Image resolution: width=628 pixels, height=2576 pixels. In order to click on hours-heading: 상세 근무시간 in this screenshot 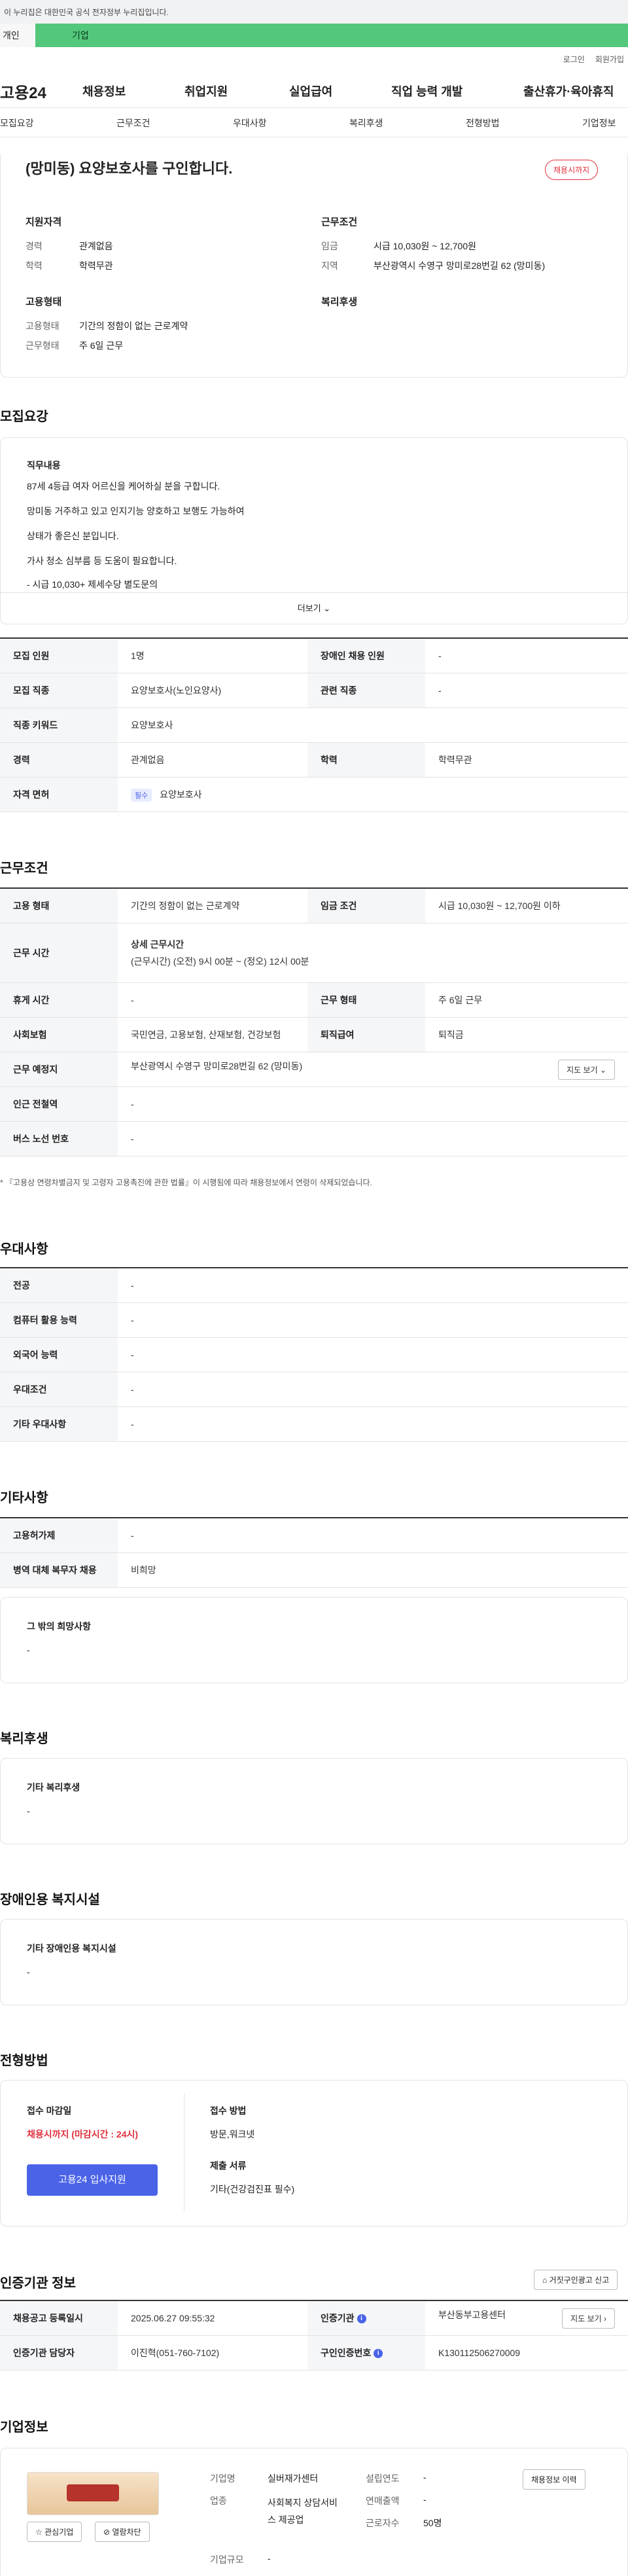, I will do `click(158, 944)`.